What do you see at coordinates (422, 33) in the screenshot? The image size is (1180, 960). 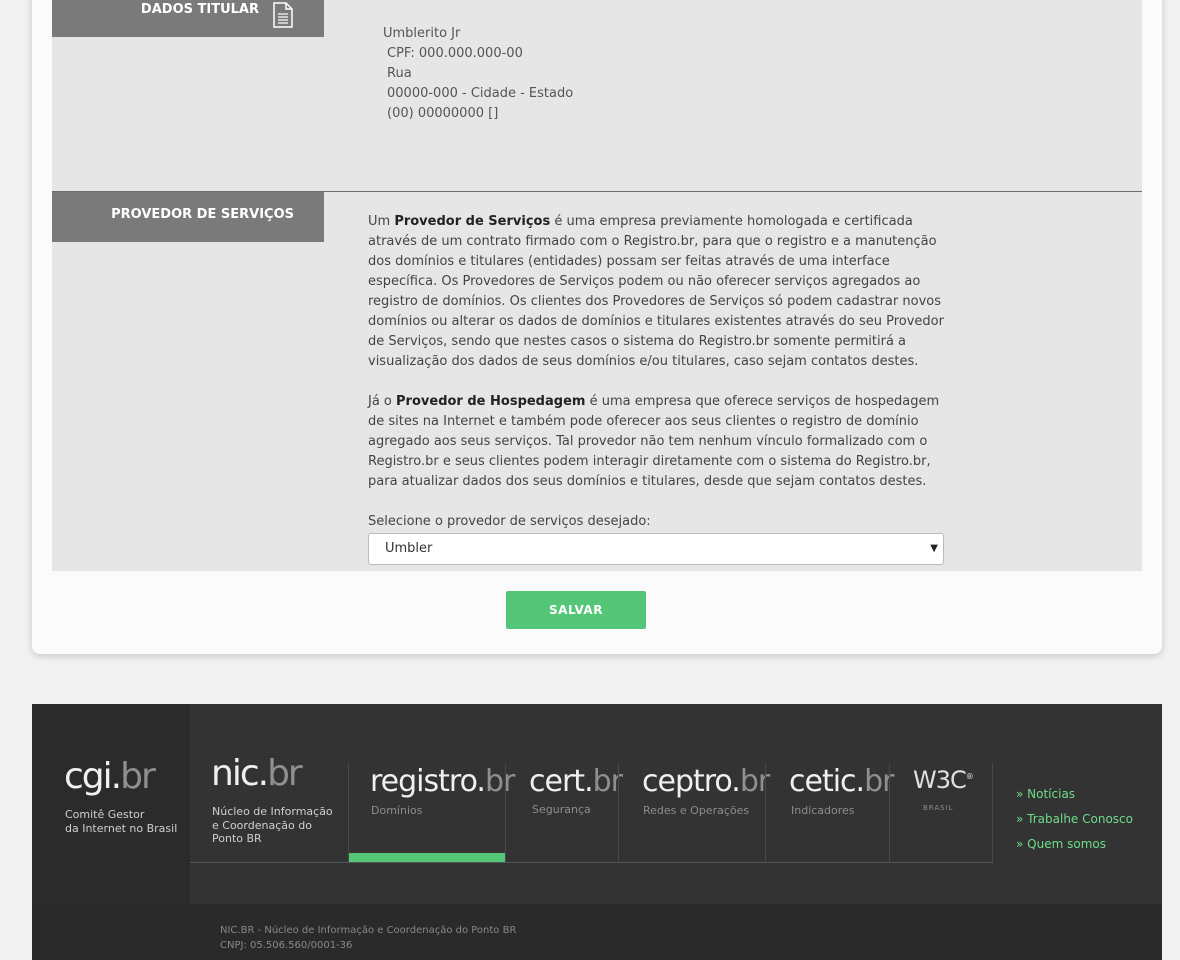 I see `titular-name: Umblerito Jr` at bounding box center [422, 33].